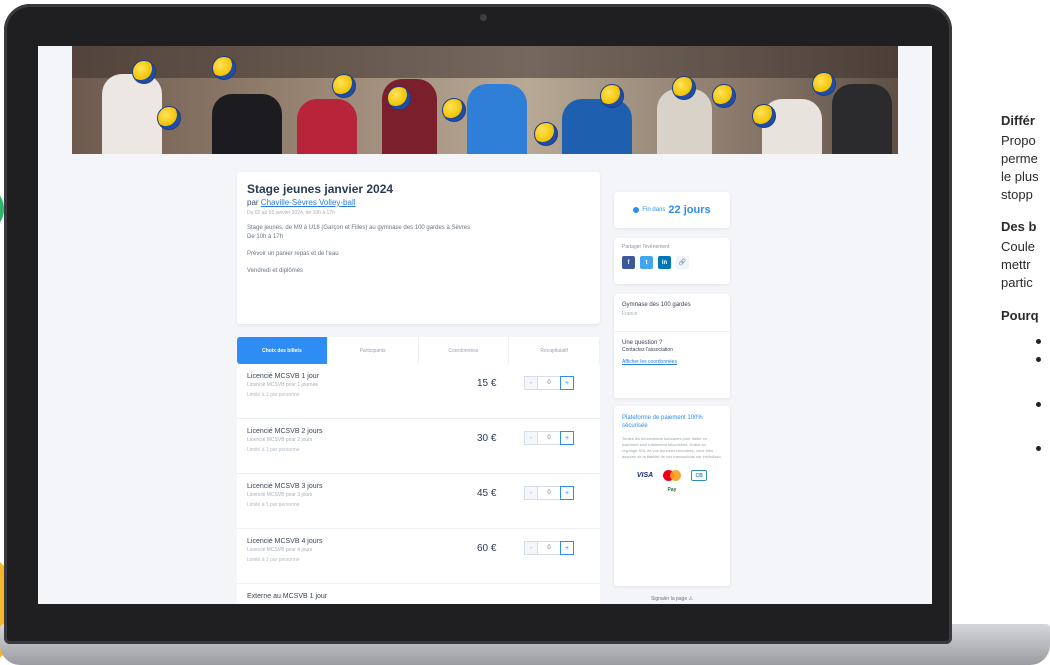  What do you see at coordinates (1017, 194) in the screenshot?
I see `paragraph-line: stopp` at bounding box center [1017, 194].